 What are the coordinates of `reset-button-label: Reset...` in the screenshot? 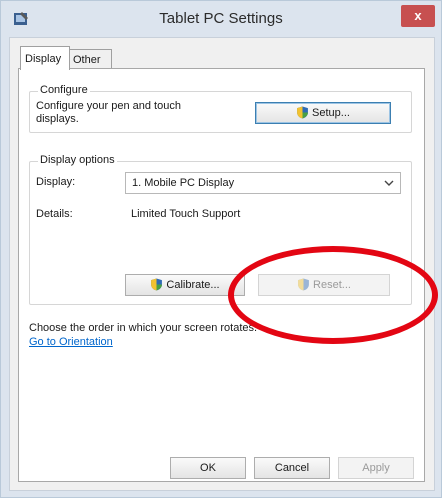 It's located at (332, 285).